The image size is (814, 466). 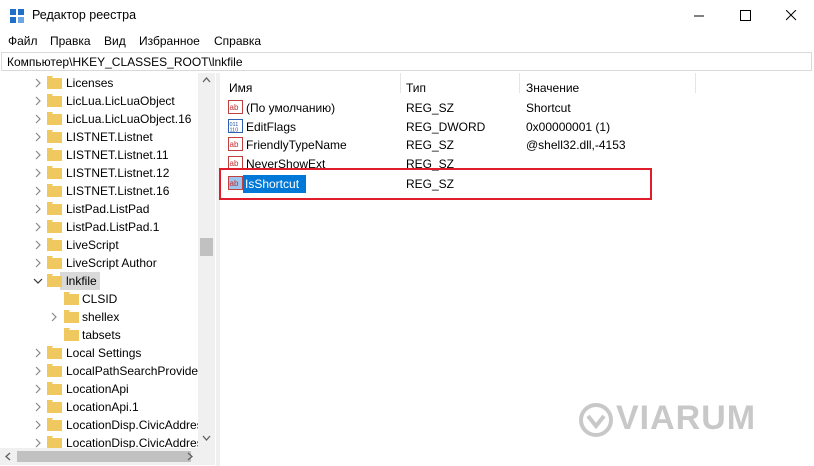 I want to click on tree-item-label: LISTNET.Listnet.12, so click(x=118, y=173).